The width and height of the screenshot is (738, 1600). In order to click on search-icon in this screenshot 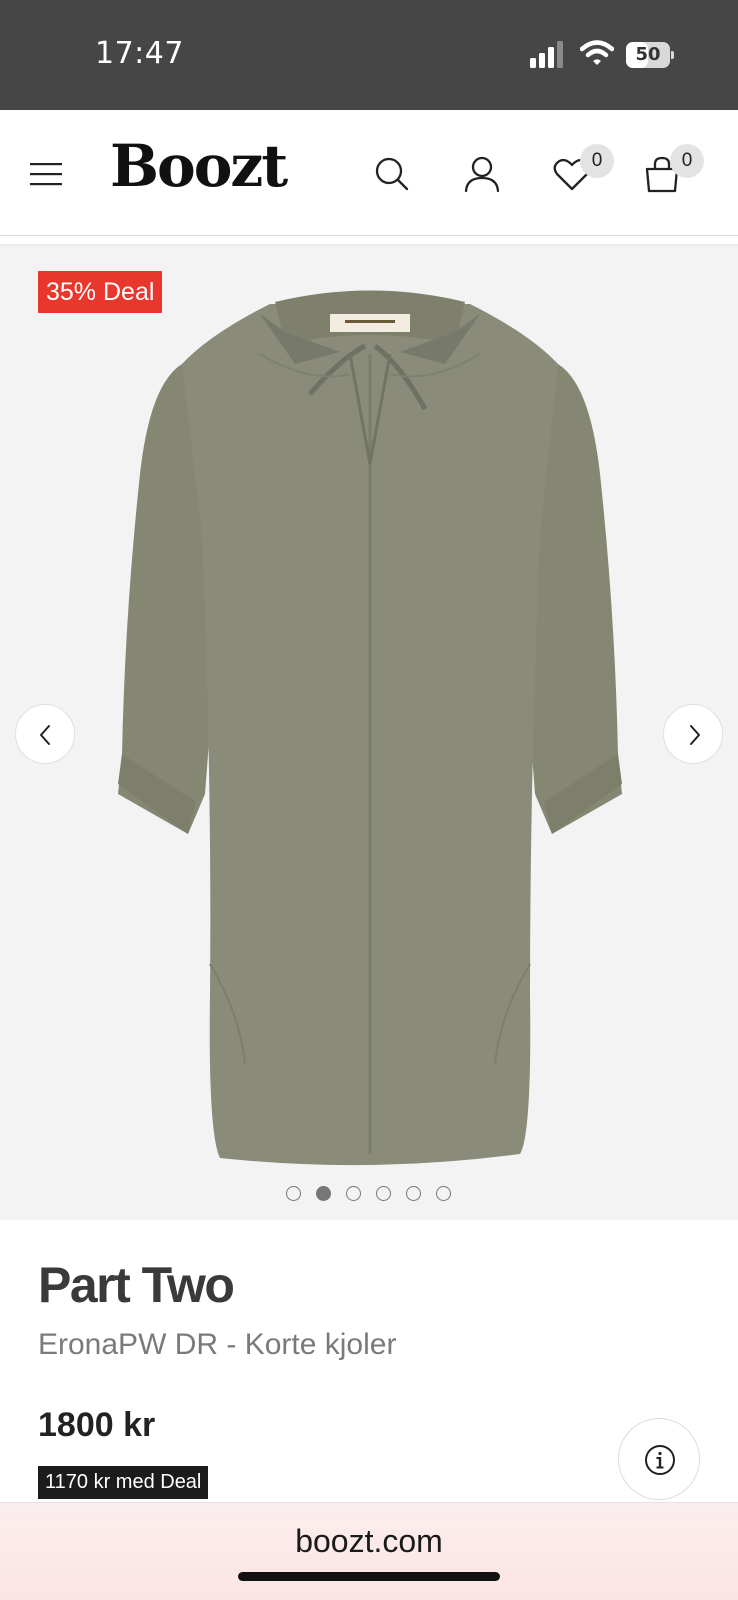, I will do `click(392, 174)`.